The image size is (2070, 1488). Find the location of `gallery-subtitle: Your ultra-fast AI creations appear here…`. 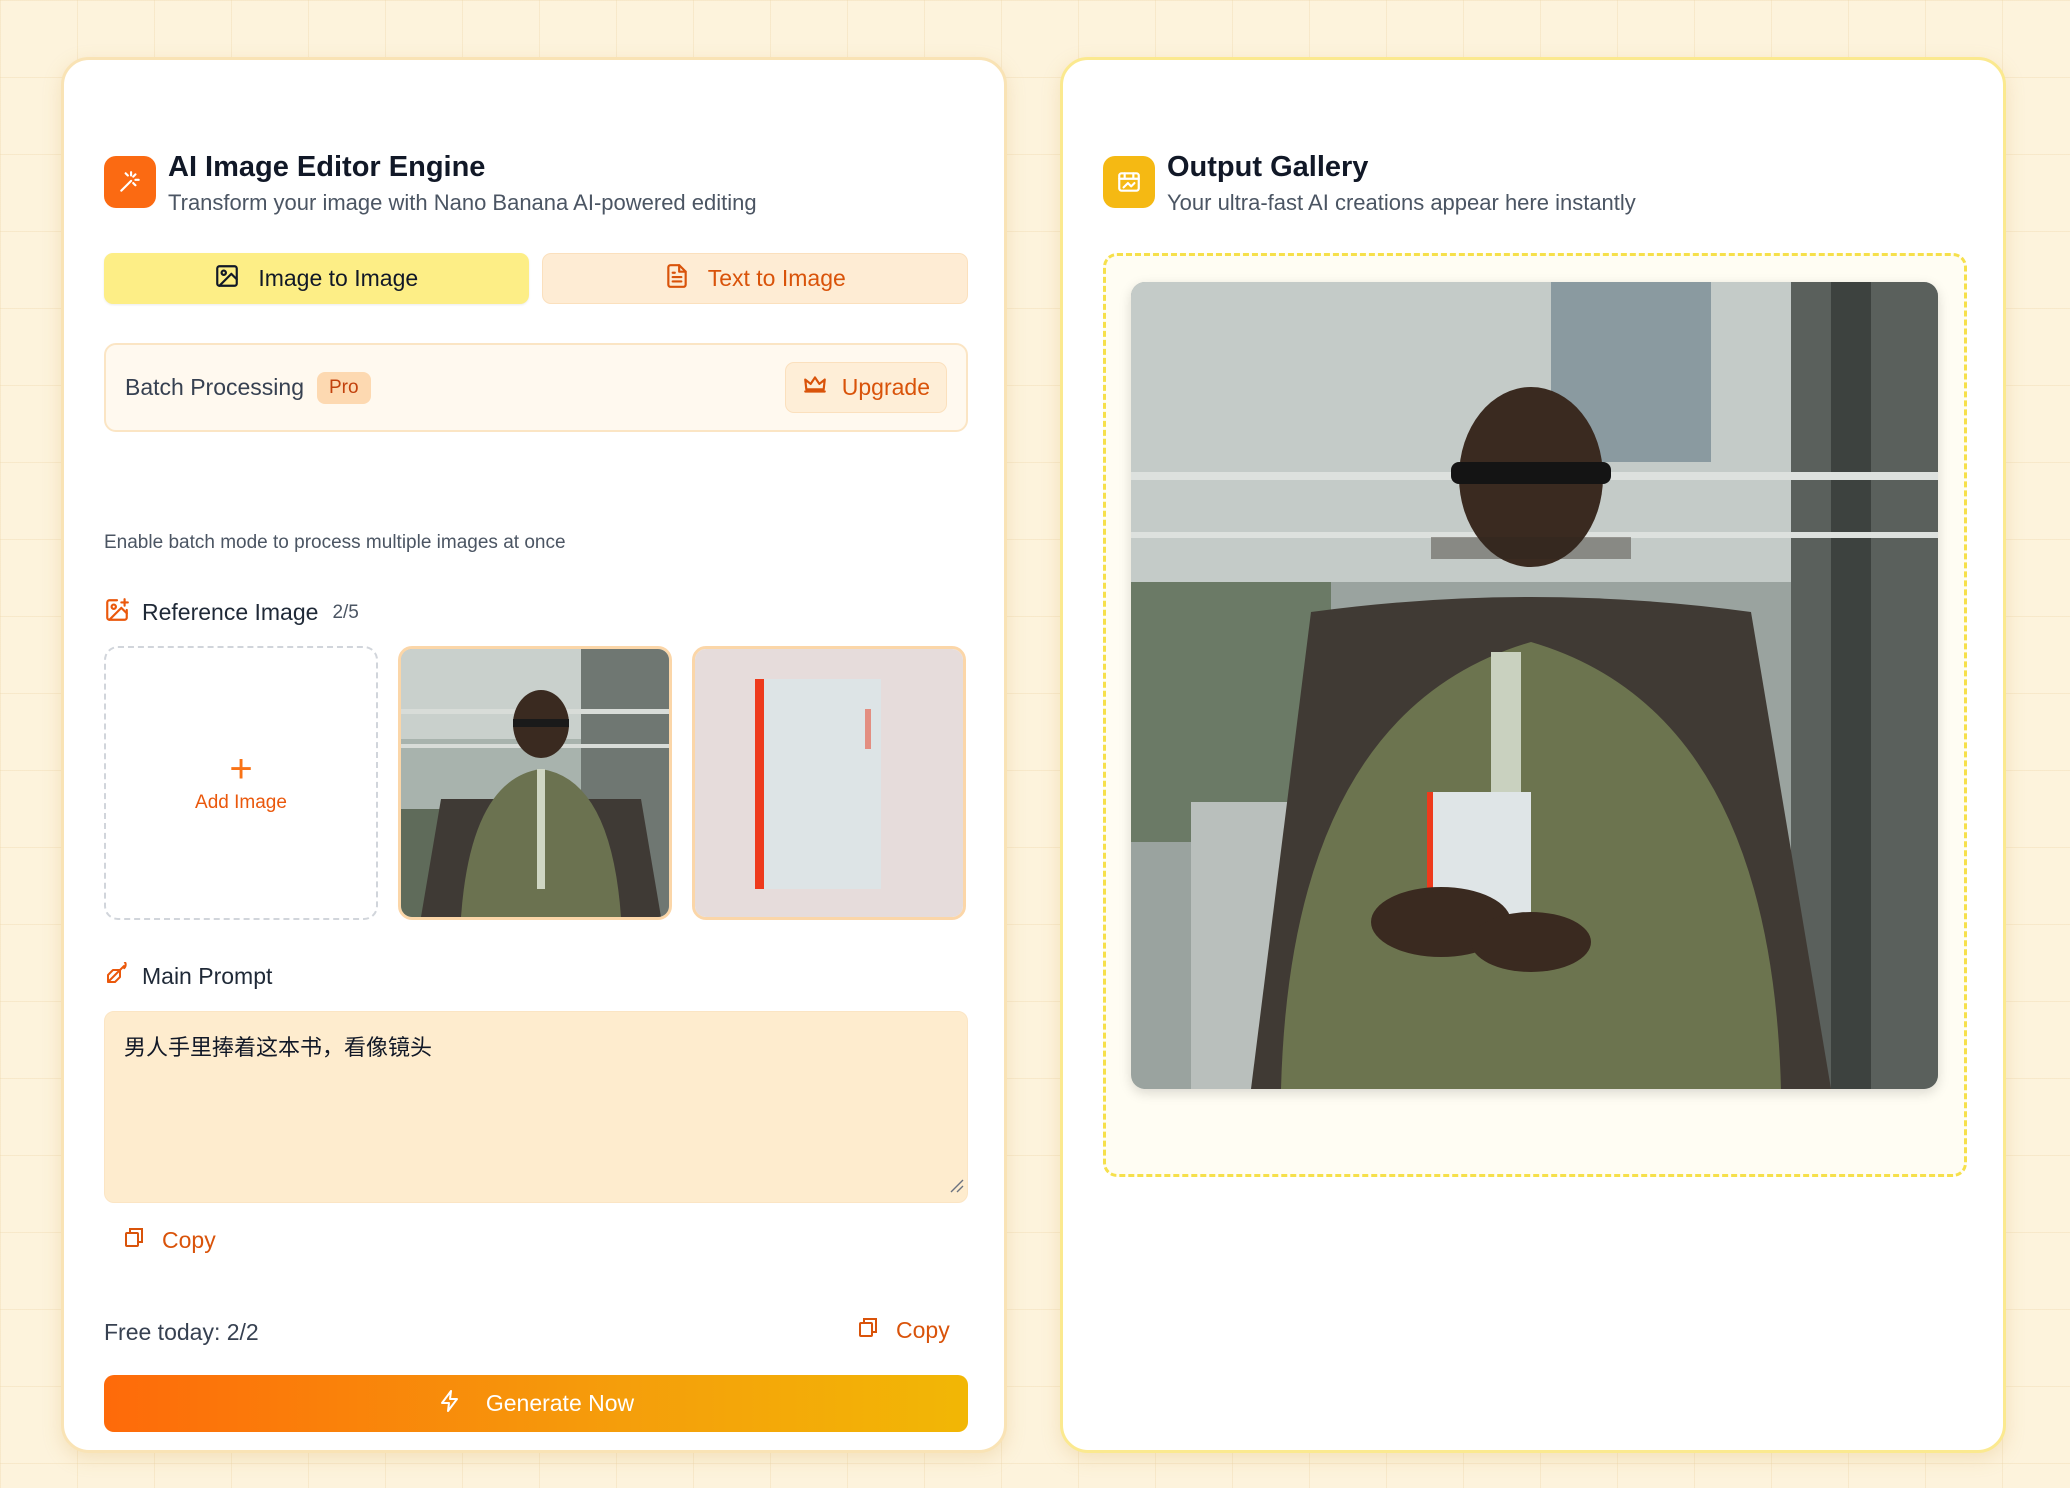

gallery-subtitle: Your ultra-fast AI creations appear here… is located at coordinates (1401, 202).